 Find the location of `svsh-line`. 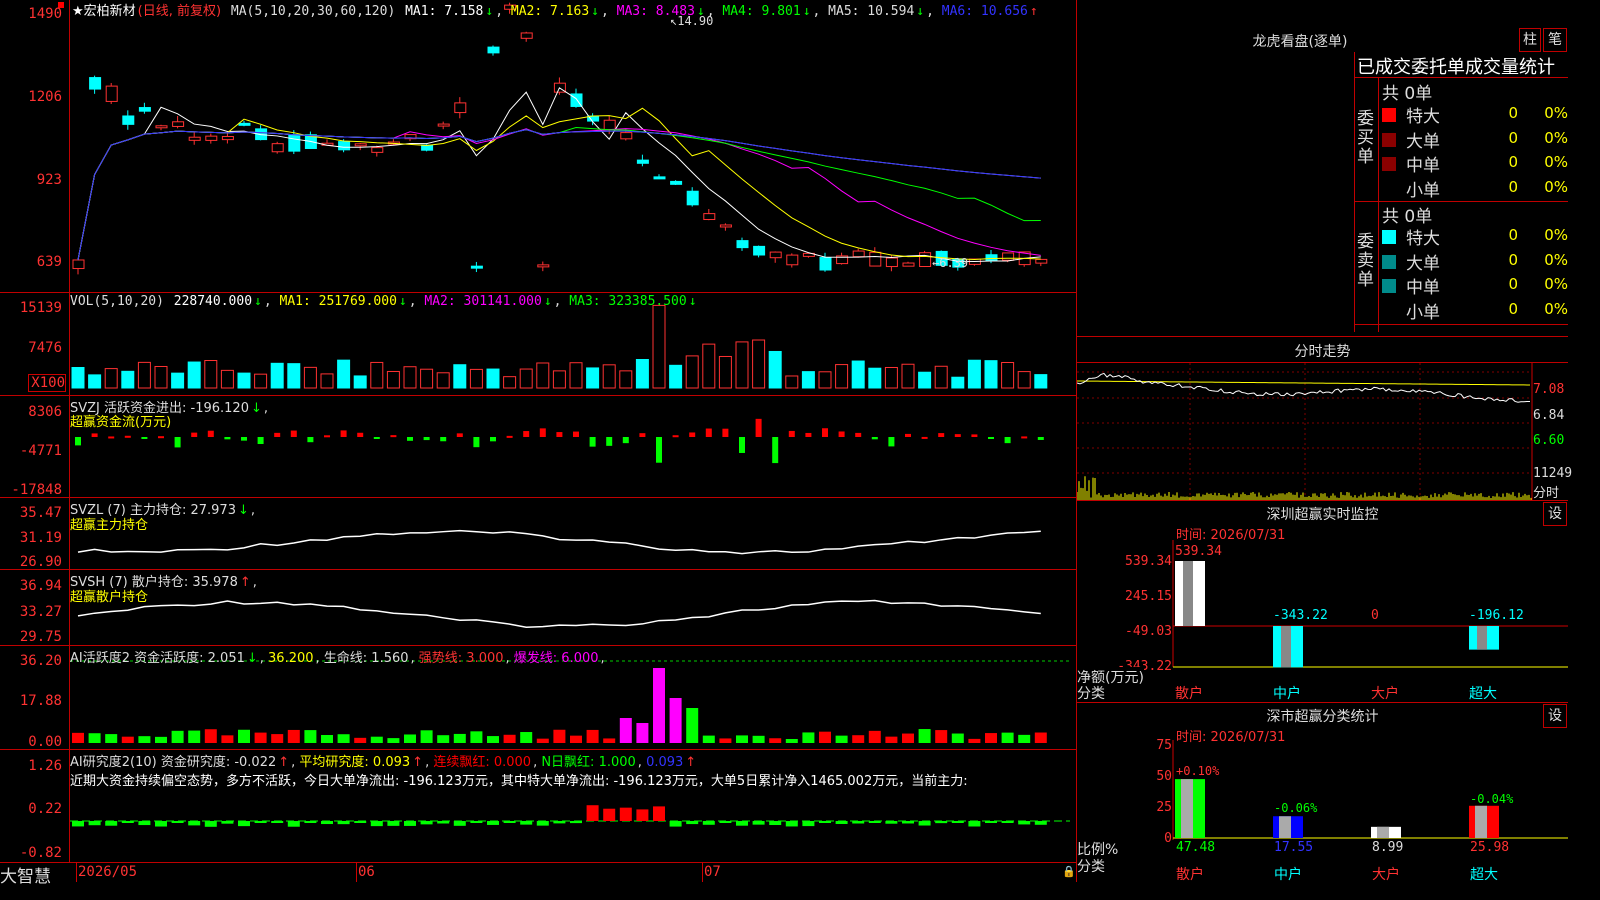

svsh-line is located at coordinates (559, 613).